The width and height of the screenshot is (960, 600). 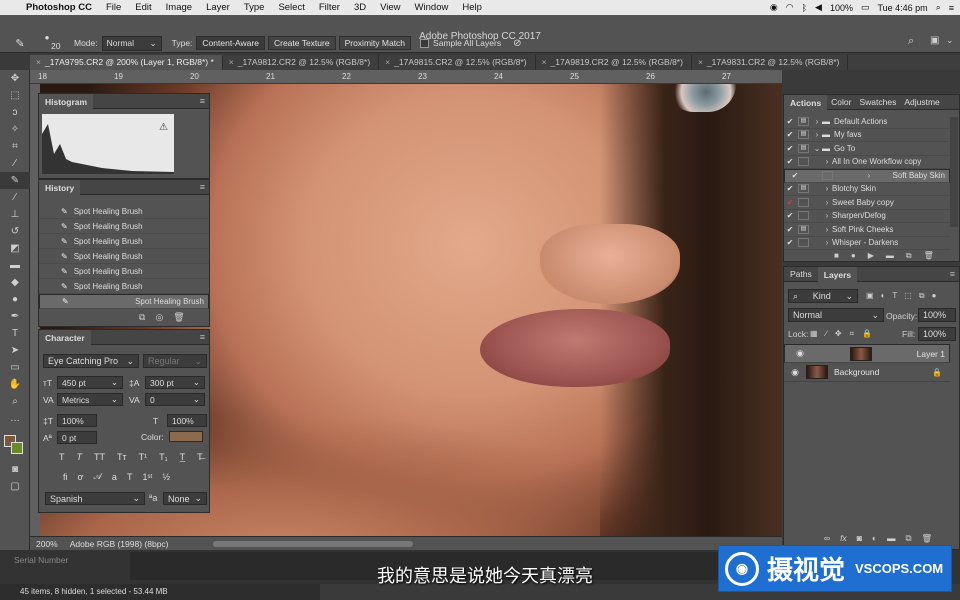 What do you see at coordinates (934, 296) in the screenshot?
I see `filter-toggle-icon: ●` at bounding box center [934, 296].